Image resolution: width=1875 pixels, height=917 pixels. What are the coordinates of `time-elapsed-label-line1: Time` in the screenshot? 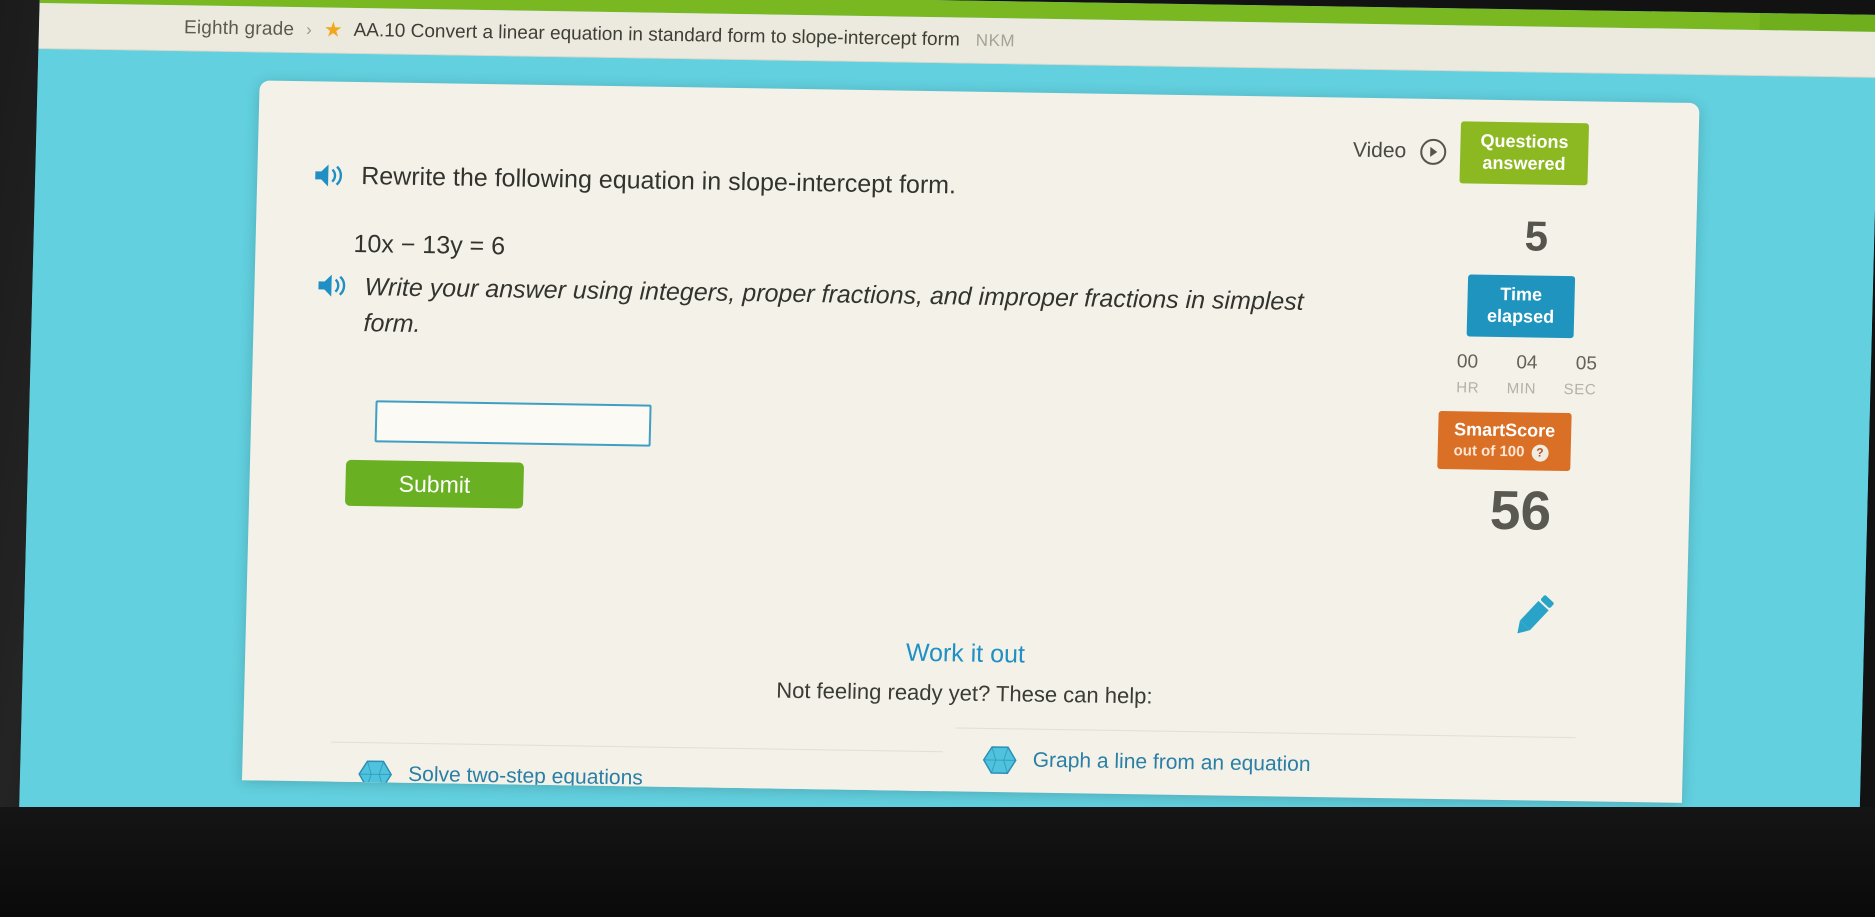 It's located at (1521, 294).